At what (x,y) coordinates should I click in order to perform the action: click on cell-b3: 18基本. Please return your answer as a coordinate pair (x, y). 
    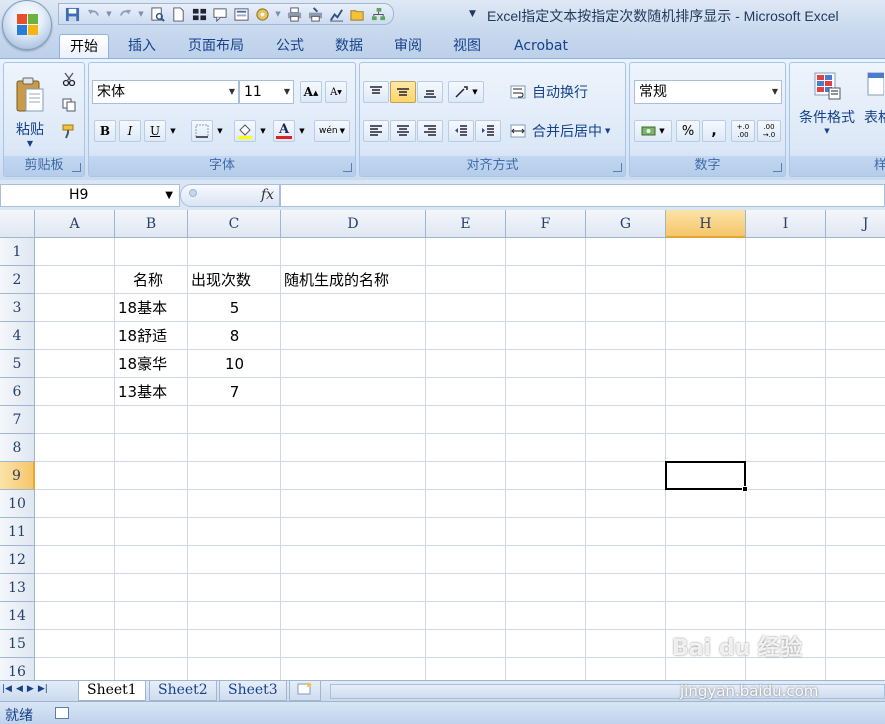
    Looking at the image, I should click on (142, 308).